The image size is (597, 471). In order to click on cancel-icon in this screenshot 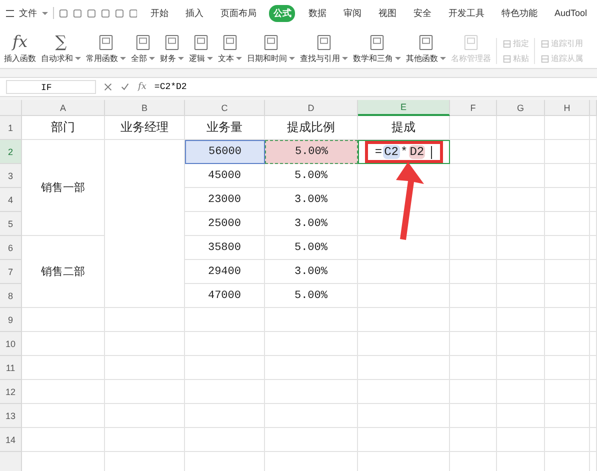, I will do `click(108, 87)`.